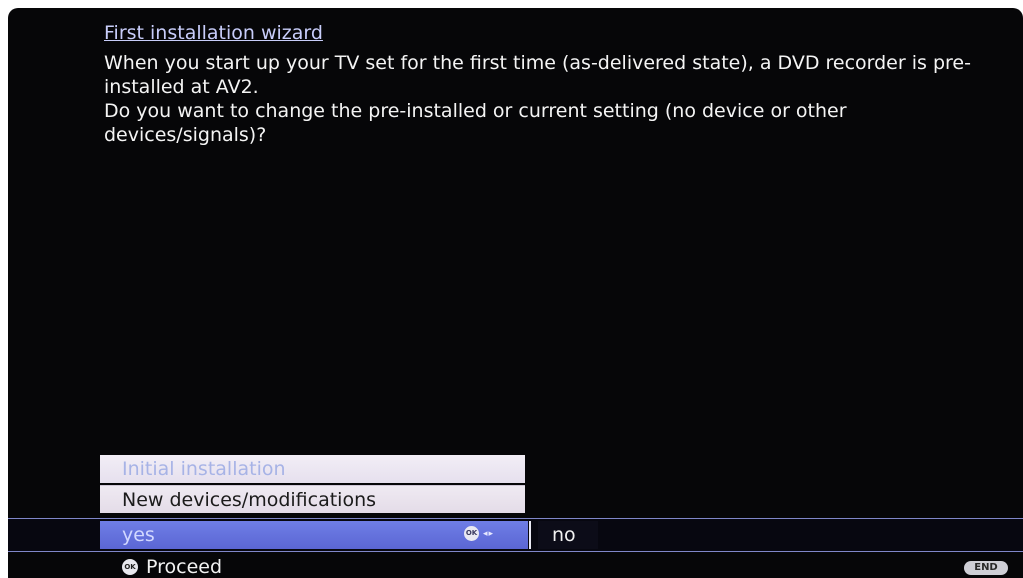  I want to click on end-button: END, so click(986, 568).